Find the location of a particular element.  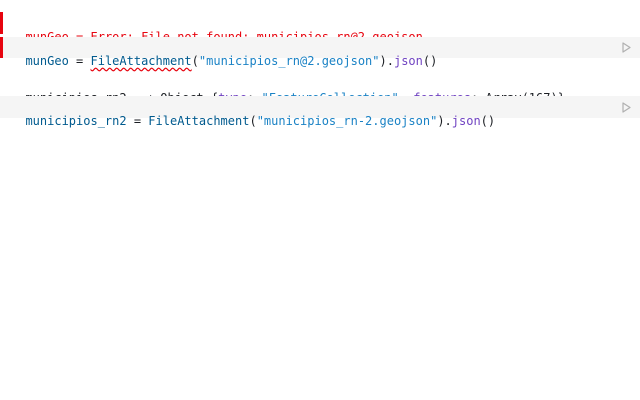

code-variable-name: municipios_rn2 is located at coordinates (76, 121).